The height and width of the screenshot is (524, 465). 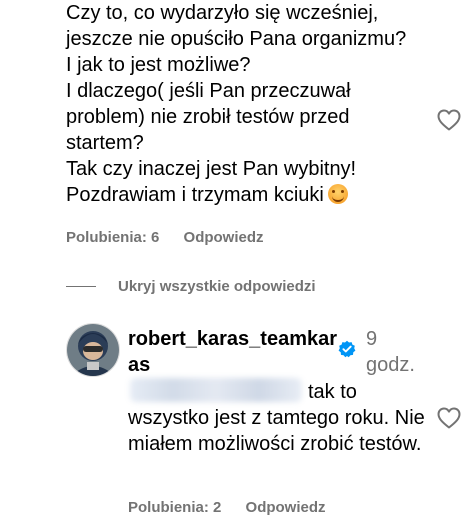 I want to click on avatar, so click(x=93, y=350).